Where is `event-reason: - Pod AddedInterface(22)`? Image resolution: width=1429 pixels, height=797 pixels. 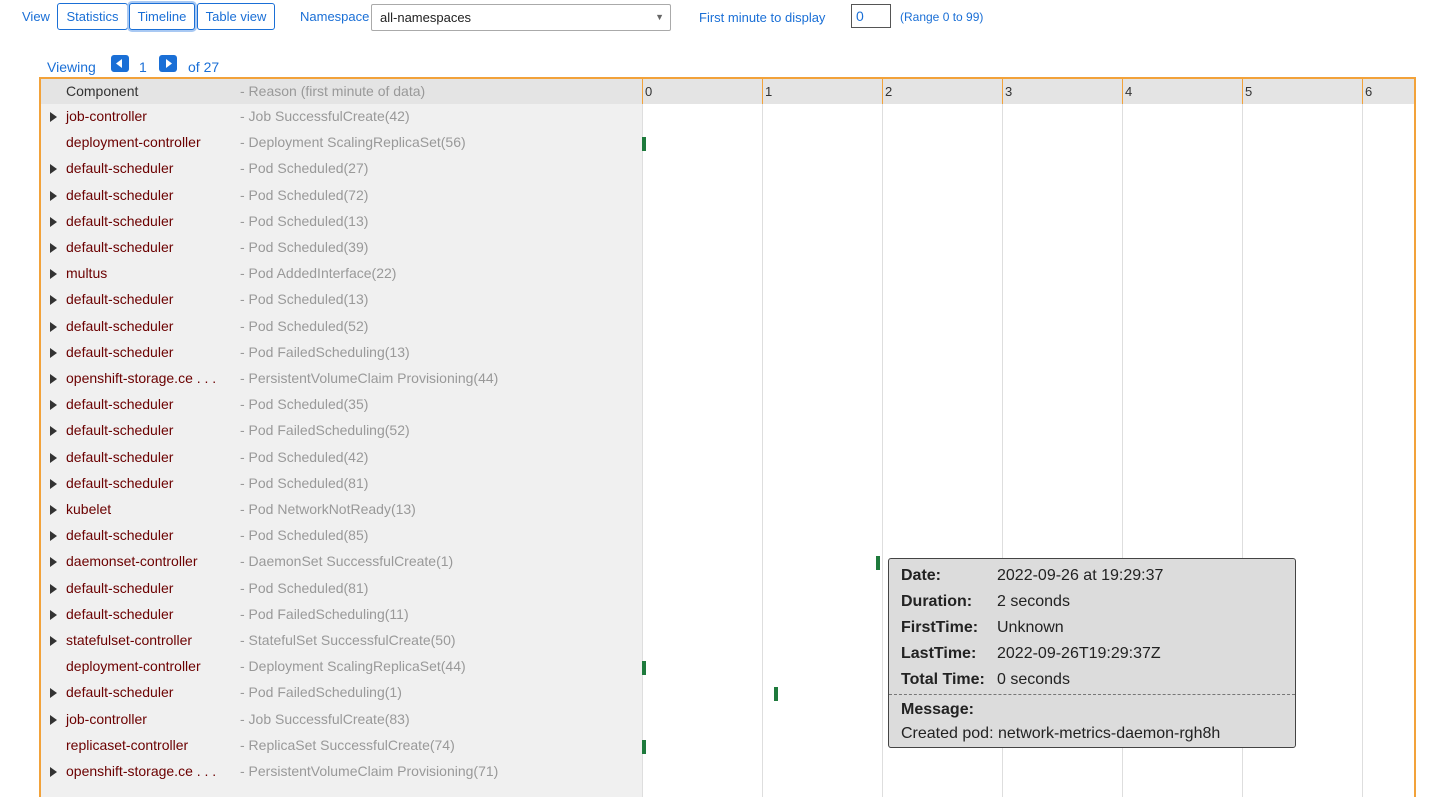
event-reason: - Pod AddedInterface(22) is located at coordinates (318, 273).